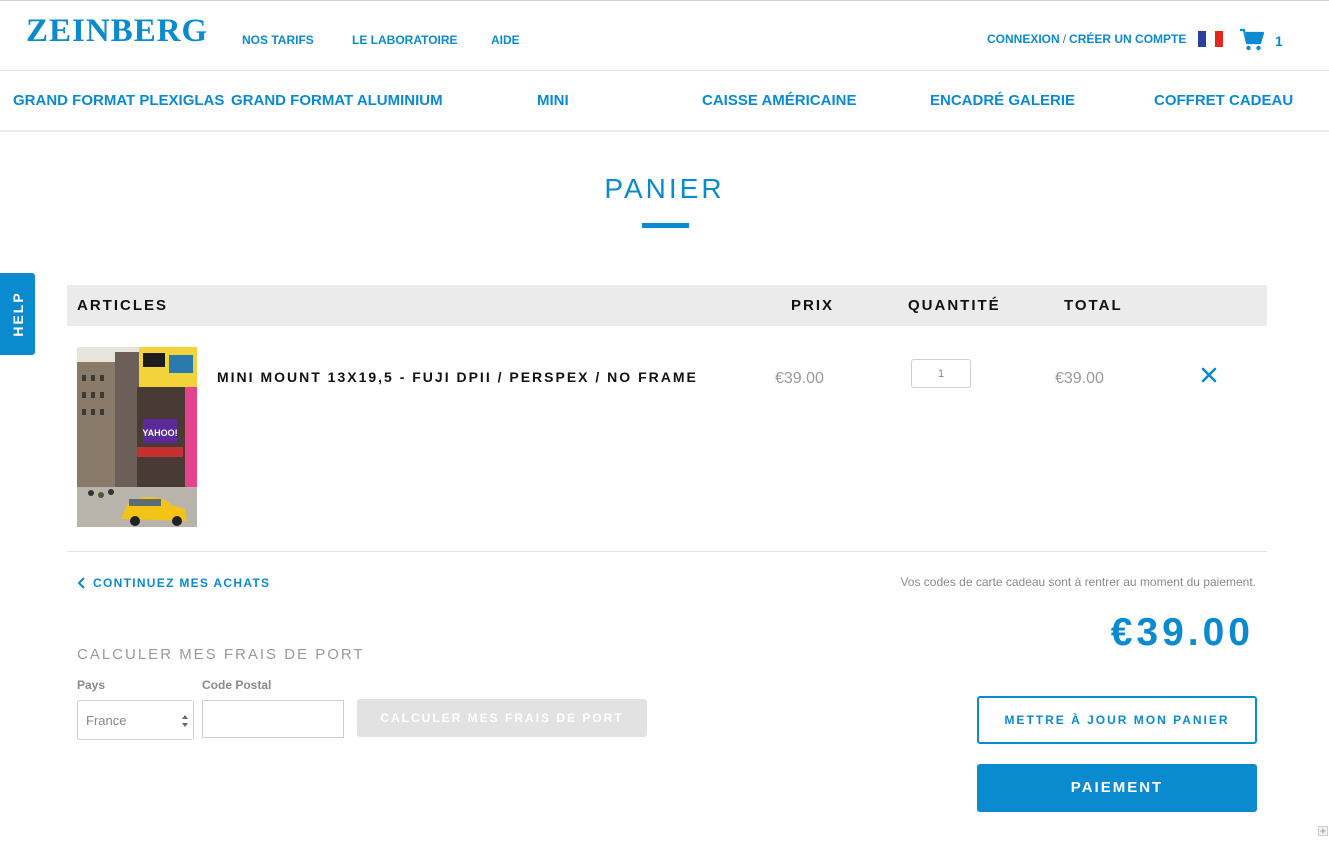  I want to click on header-total: TOTAL, so click(1093, 305).